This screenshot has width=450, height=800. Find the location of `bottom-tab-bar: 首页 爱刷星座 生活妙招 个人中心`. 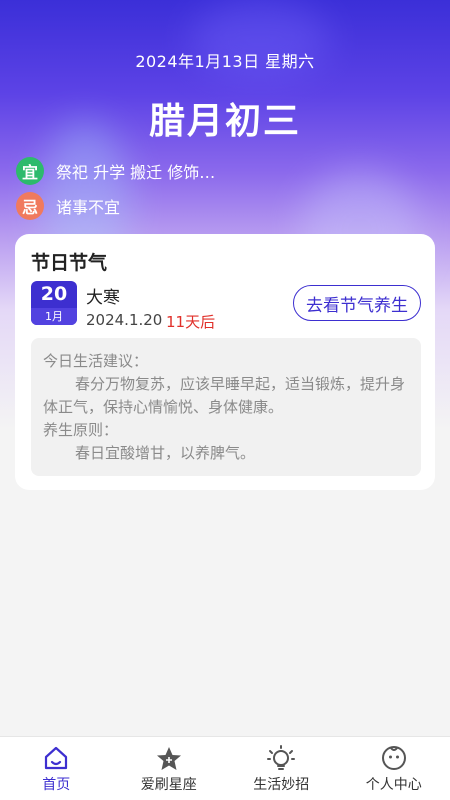

bottom-tab-bar: 首页 爱刷星座 生活妙招 个人中心 is located at coordinates (225, 768).